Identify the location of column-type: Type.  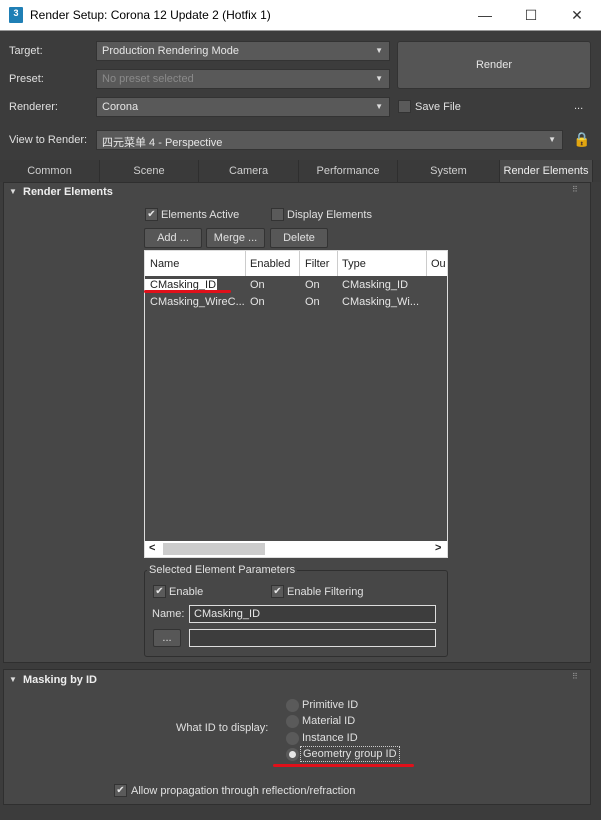
(354, 264).